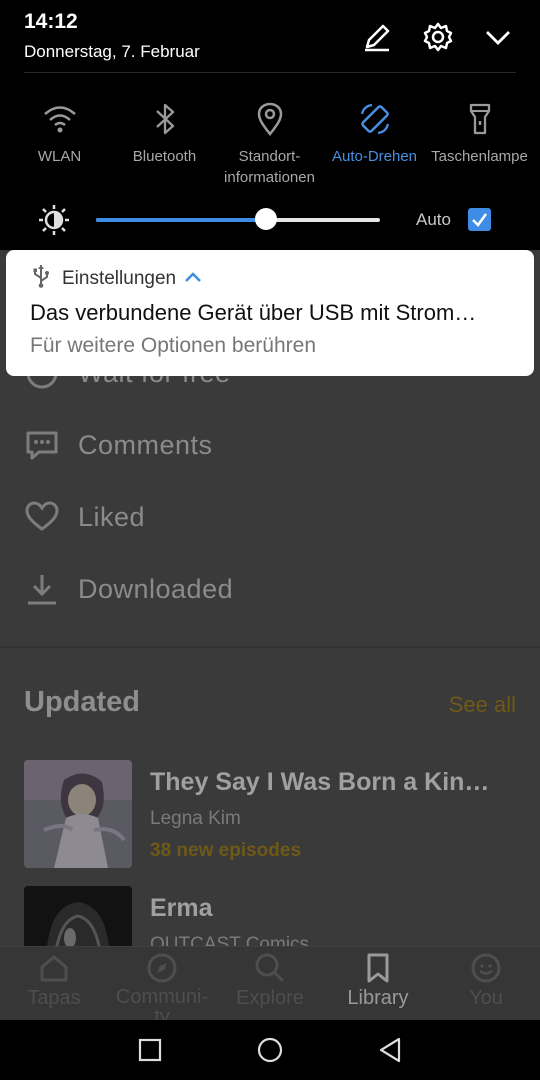 The width and height of the screenshot is (540, 1080). Describe the element at coordinates (377, 37) in the screenshot. I see `edit-icon` at that location.